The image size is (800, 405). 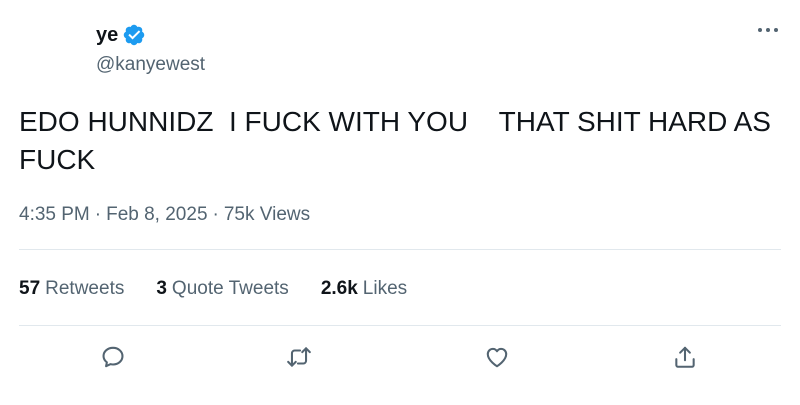 I want to click on tweet-time: 4:35 PM, so click(x=54, y=214).